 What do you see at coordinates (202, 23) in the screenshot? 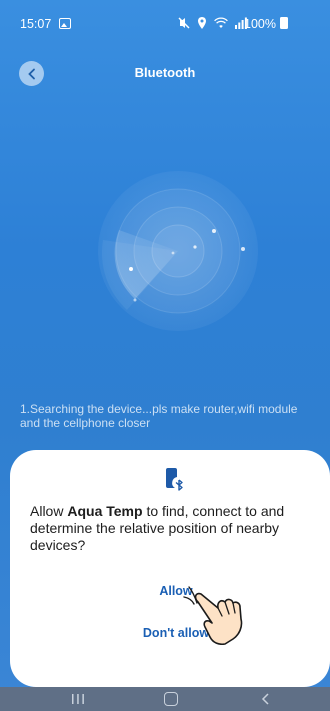
I see `location-icon` at bounding box center [202, 23].